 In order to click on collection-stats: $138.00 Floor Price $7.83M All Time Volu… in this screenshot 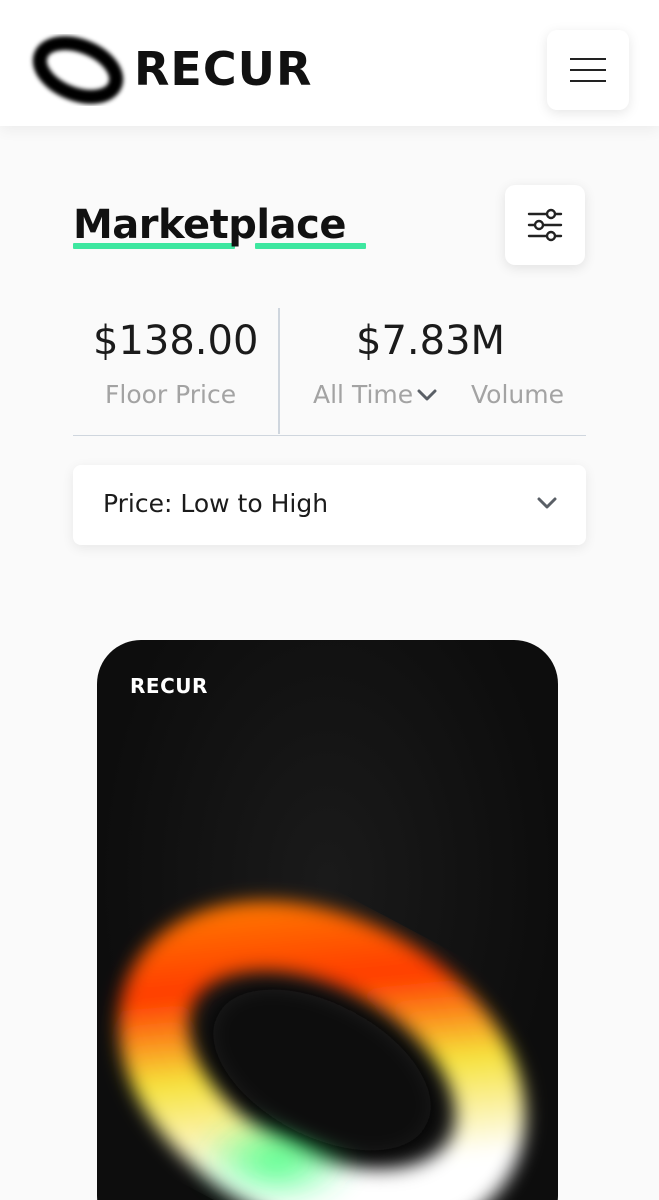, I will do `click(329, 372)`.